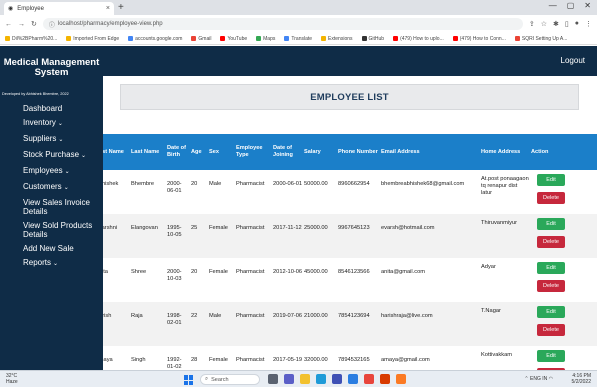 This screenshot has height=387, width=597. I want to click on clock: 4:16 PM 5/2/2022, so click(581, 379).